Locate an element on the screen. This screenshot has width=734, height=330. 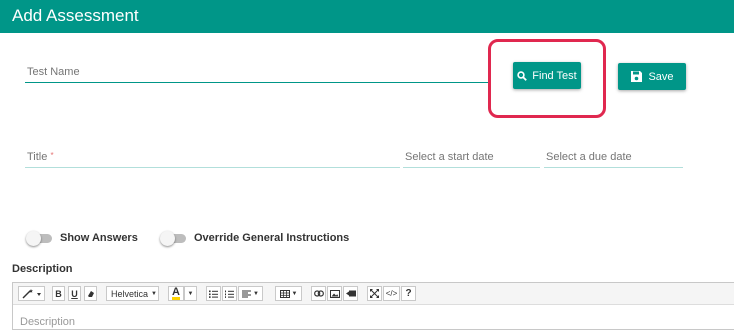
override-instructions-switch is located at coordinates (173, 238).